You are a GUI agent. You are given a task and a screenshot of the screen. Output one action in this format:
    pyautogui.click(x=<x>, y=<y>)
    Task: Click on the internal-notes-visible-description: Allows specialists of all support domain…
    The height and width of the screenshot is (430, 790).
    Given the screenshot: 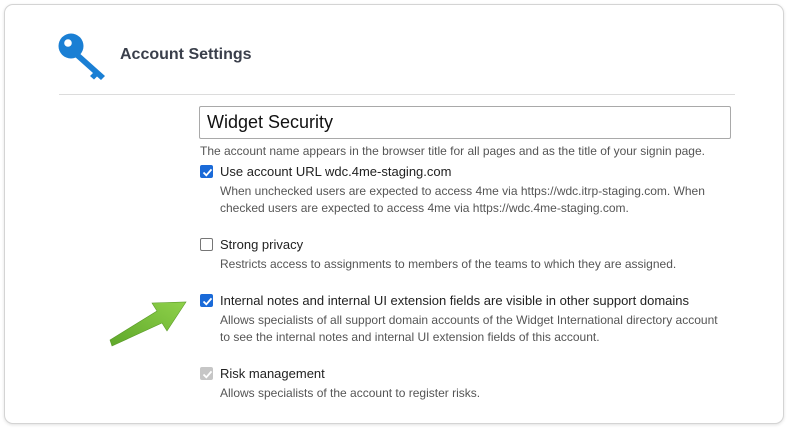 What is the action you would take?
    pyautogui.click(x=469, y=328)
    